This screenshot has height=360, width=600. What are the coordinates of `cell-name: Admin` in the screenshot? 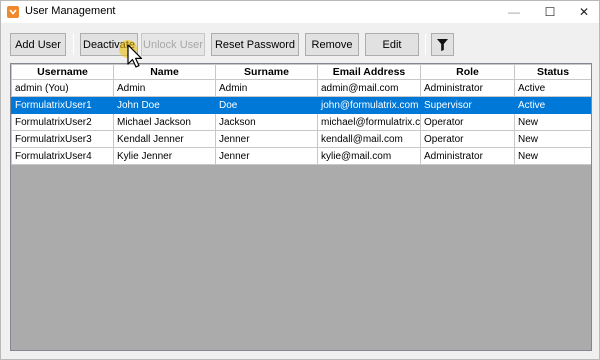 It's located at (164, 88).